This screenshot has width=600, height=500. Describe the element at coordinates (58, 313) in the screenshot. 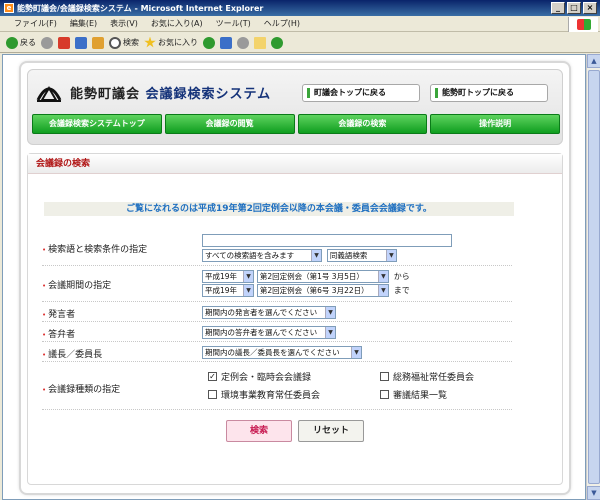

I see `speaker-label: 発言者` at that location.